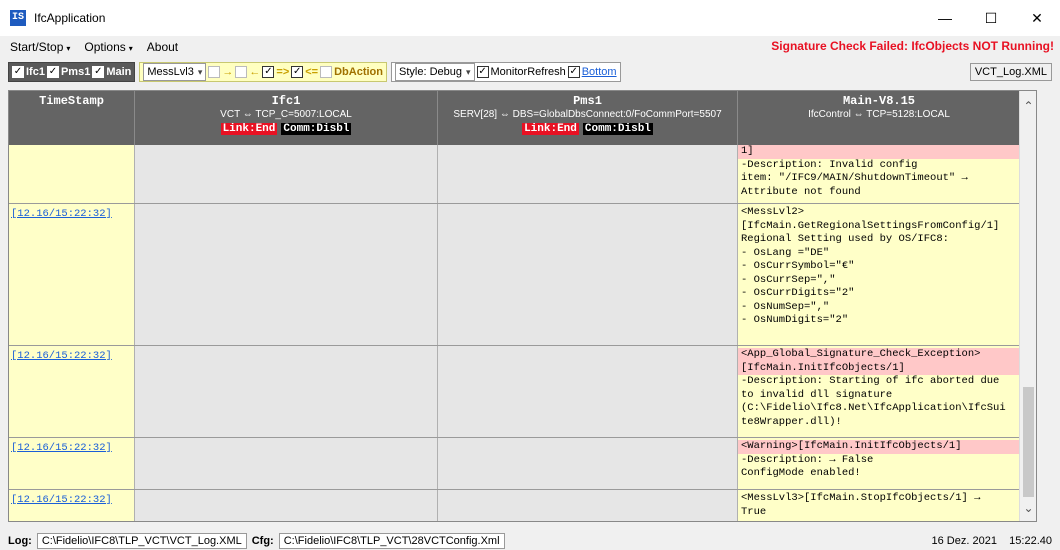 This screenshot has width=1060, height=550. Describe the element at coordinates (1028, 106) in the screenshot. I see `scroll-up-icon: ⌃` at that location.